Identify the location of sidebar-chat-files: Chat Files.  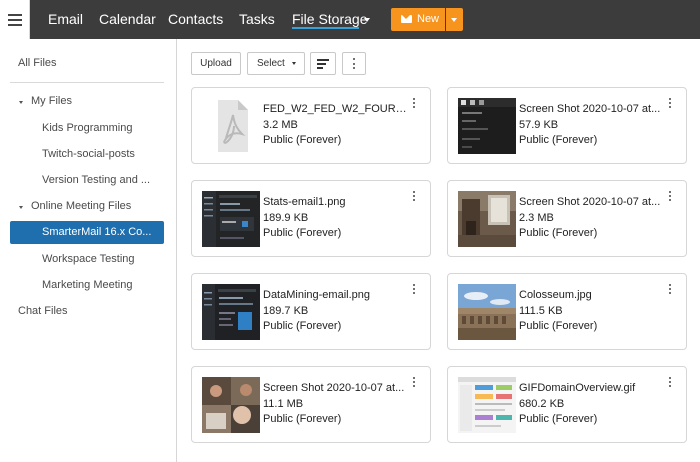
(43, 311).